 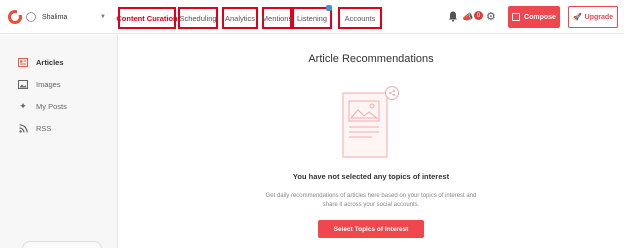 What do you see at coordinates (478, 15) in the screenshot?
I see `notification-badge: 0` at bounding box center [478, 15].